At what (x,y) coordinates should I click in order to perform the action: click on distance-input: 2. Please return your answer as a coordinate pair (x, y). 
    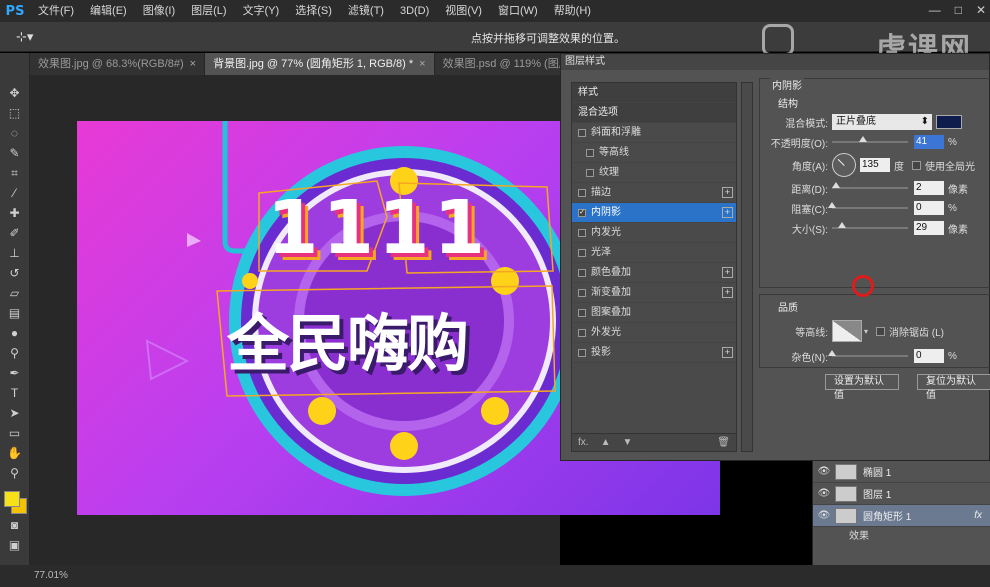
    Looking at the image, I should click on (929, 188).